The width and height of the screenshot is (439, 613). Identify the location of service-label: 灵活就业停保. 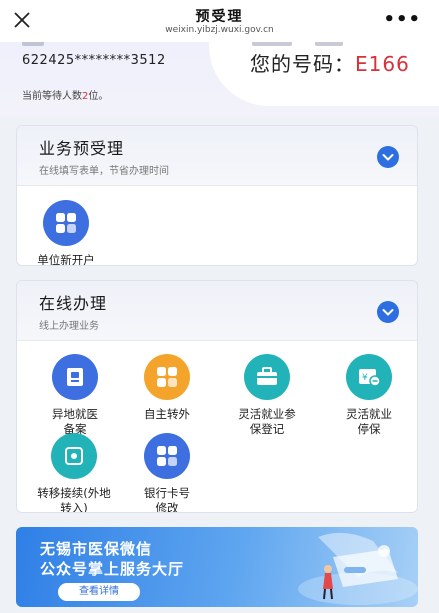
(369, 421).